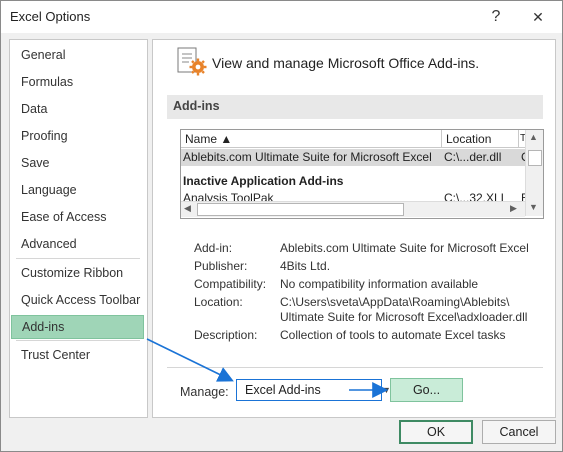 This screenshot has width=563, height=452. Describe the element at coordinates (267, 368) in the screenshot. I see `annotation-arrows` at that location.